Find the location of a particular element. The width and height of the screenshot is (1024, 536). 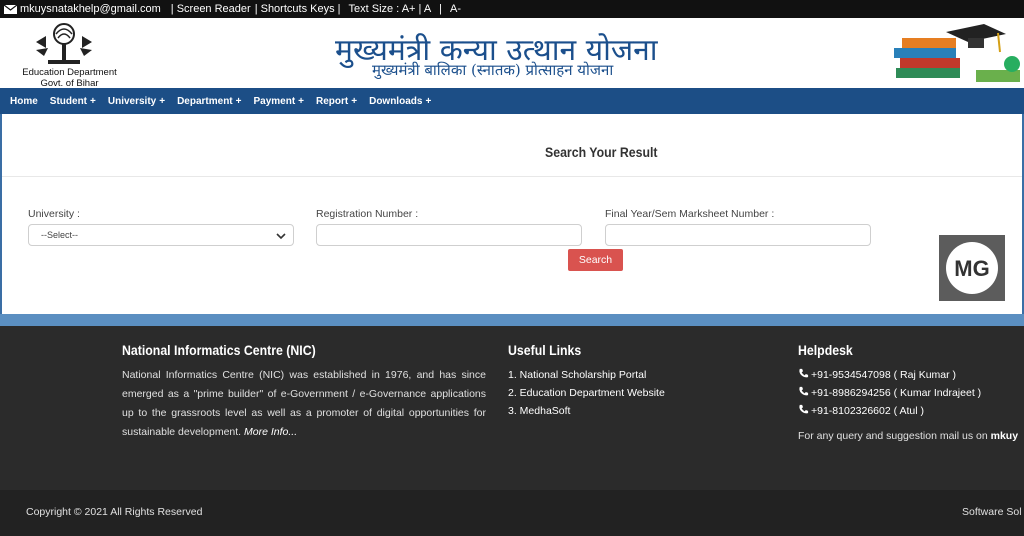

mail-icon is located at coordinates (10, 9).